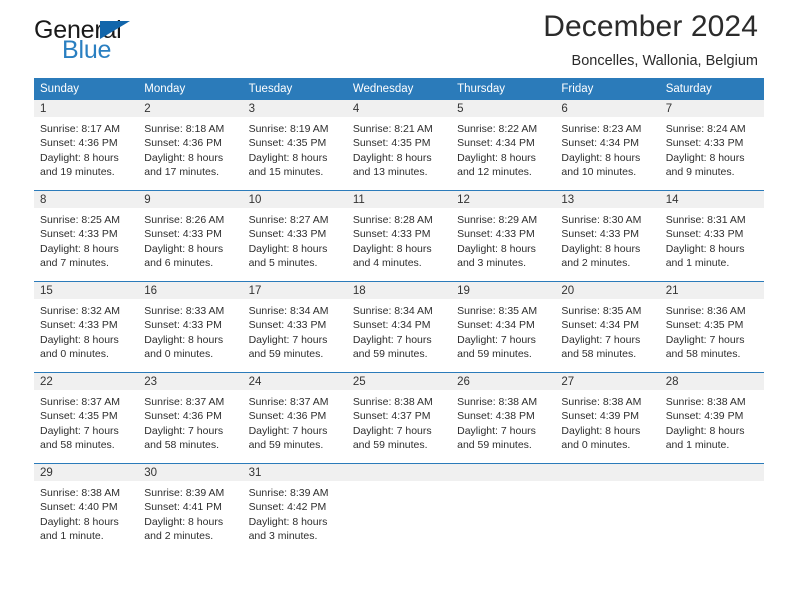  Describe the element at coordinates (80, 311) in the screenshot. I see `sunrise-text: Sunrise: 8:32 AM` at that location.